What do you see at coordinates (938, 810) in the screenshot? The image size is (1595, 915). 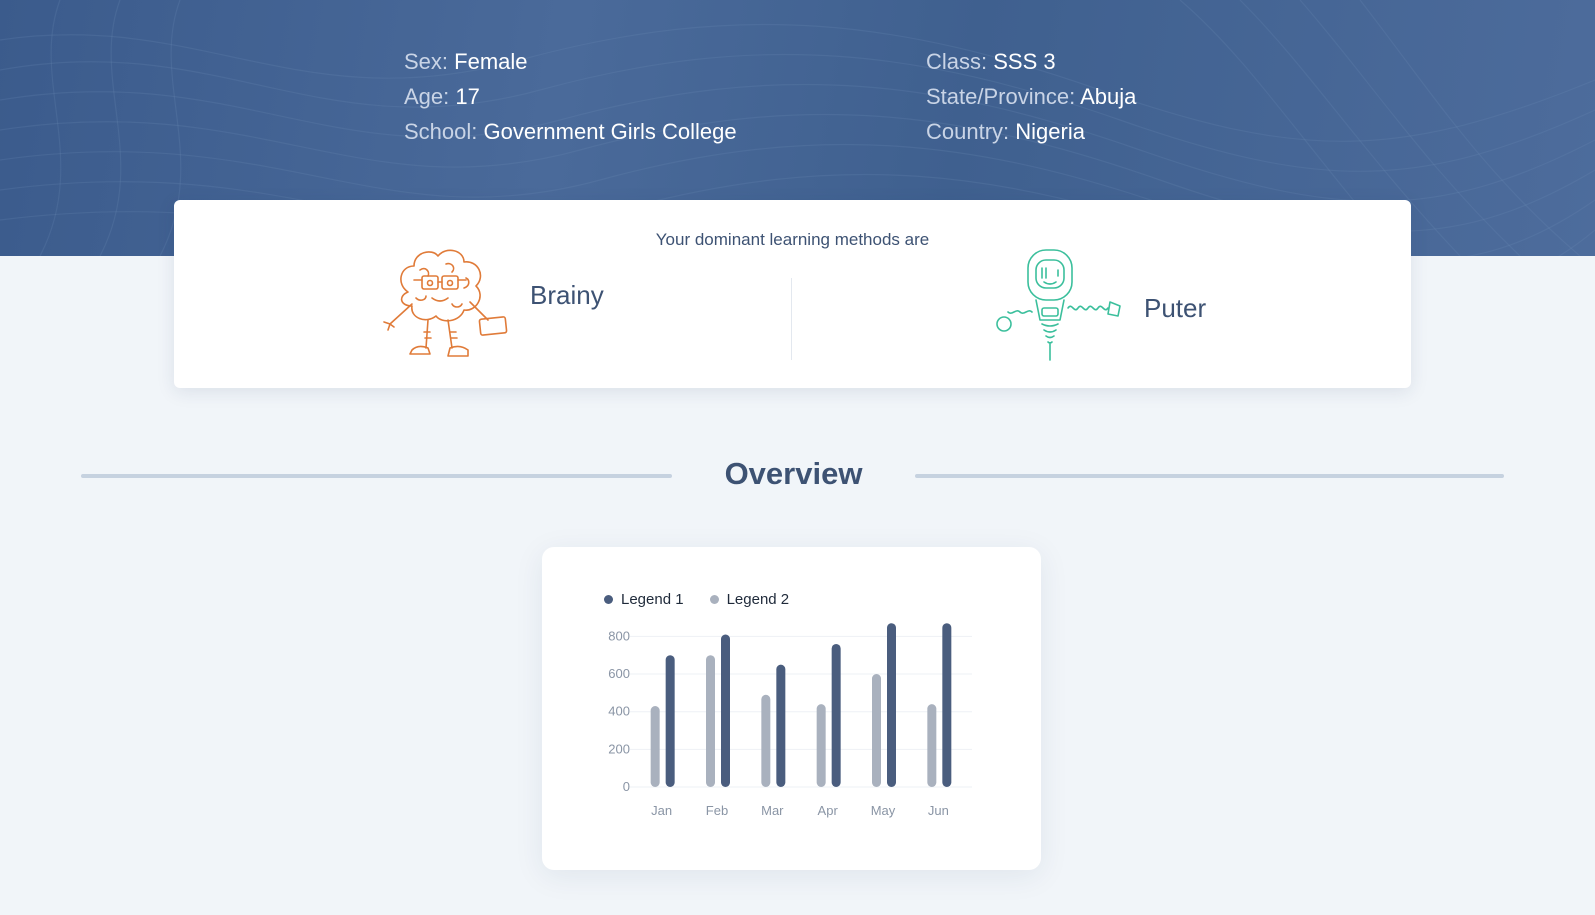 I see `x-tick-label: Jun` at bounding box center [938, 810].